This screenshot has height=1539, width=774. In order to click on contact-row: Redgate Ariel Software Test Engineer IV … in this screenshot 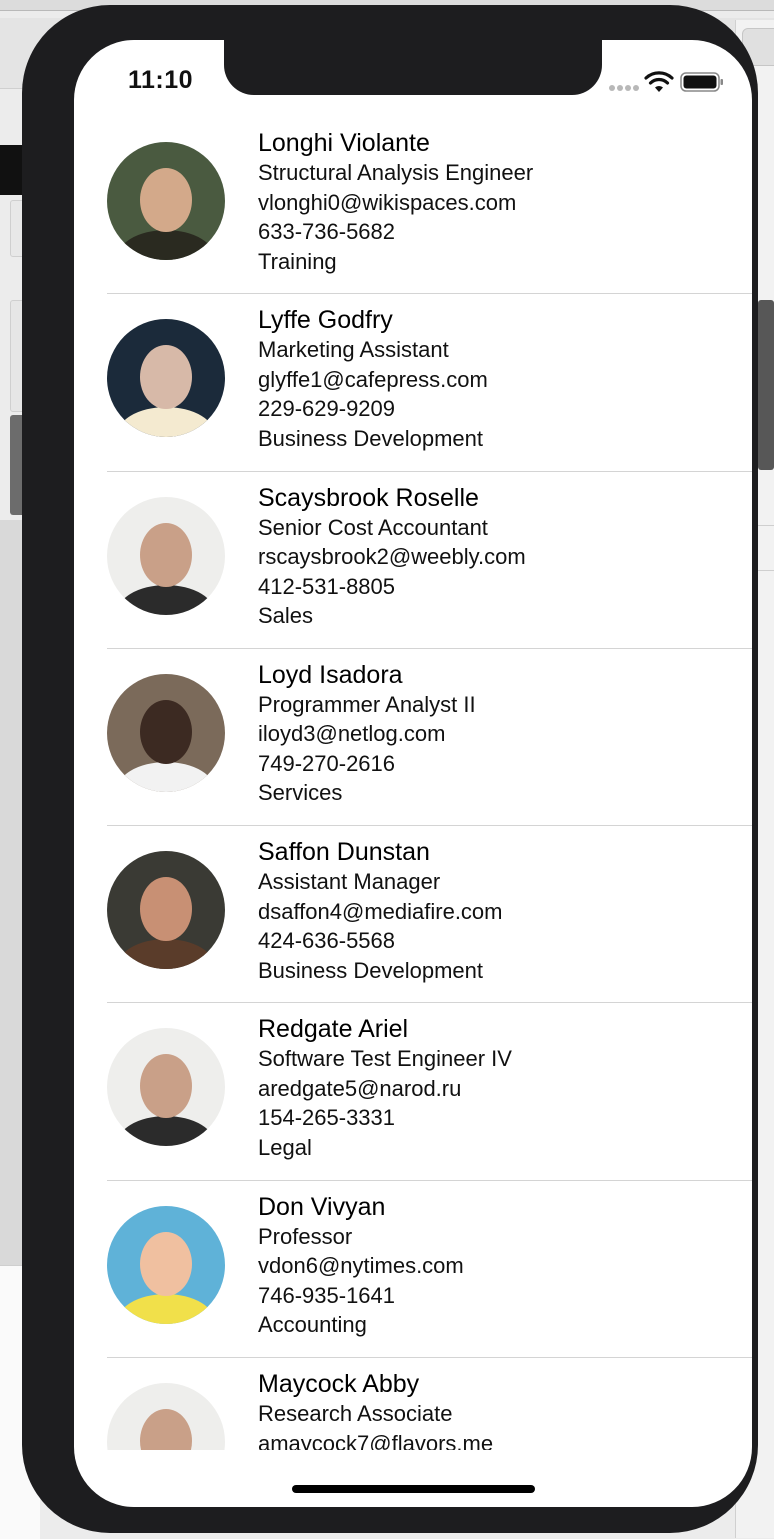, I will do `click(413, 1092)`.